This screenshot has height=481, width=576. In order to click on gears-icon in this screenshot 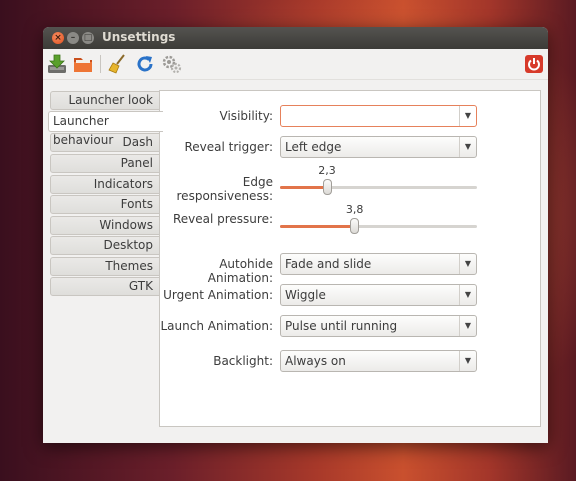, I will do `click(172, 64)`.